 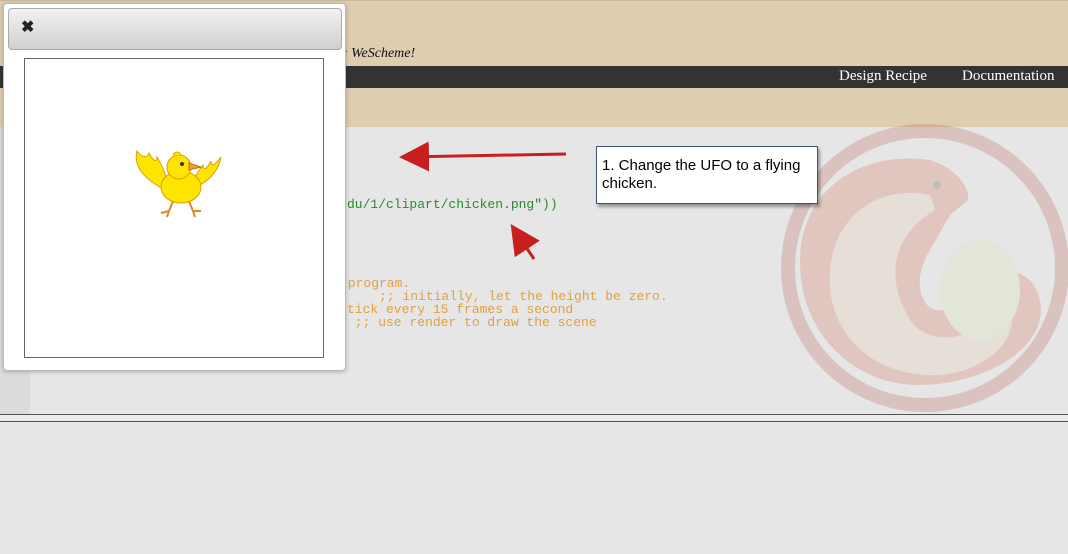 What do you see at coordinates (525, 242) in the screenshot?
I see `arrow-up` at bounding box center [525, 242].